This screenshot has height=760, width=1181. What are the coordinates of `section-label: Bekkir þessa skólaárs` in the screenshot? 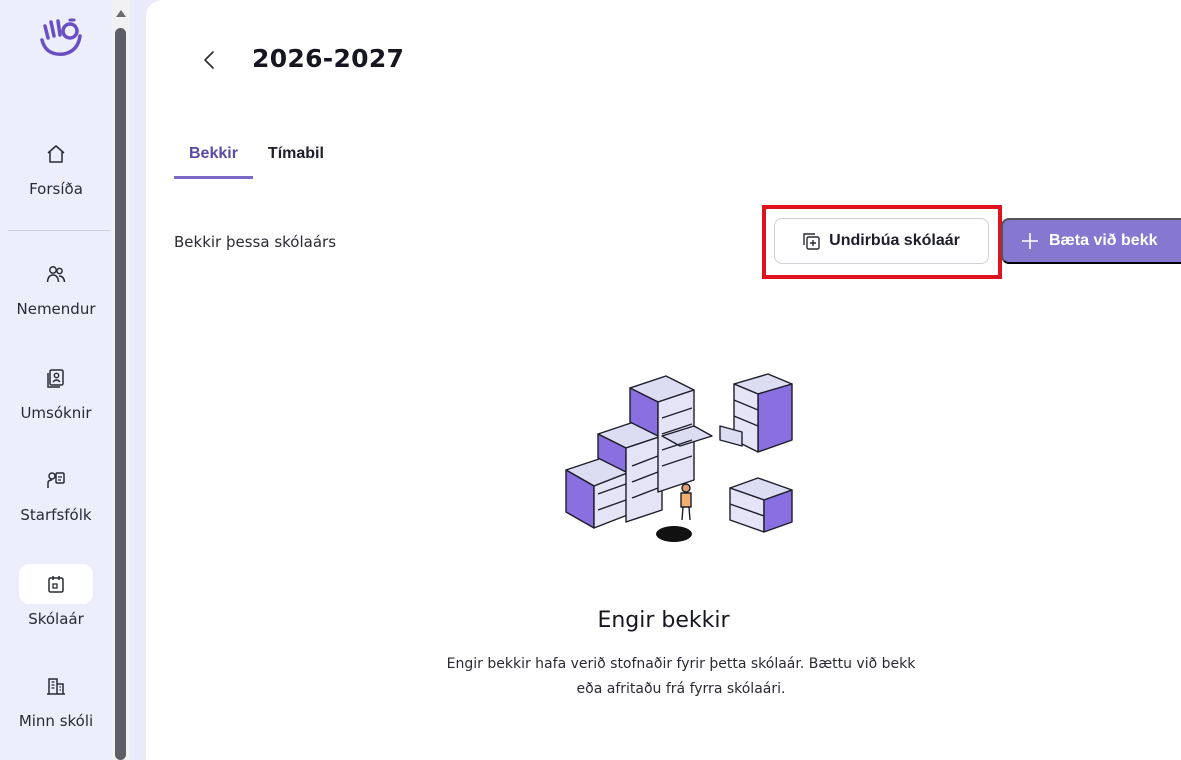 It's located at (255, 242).